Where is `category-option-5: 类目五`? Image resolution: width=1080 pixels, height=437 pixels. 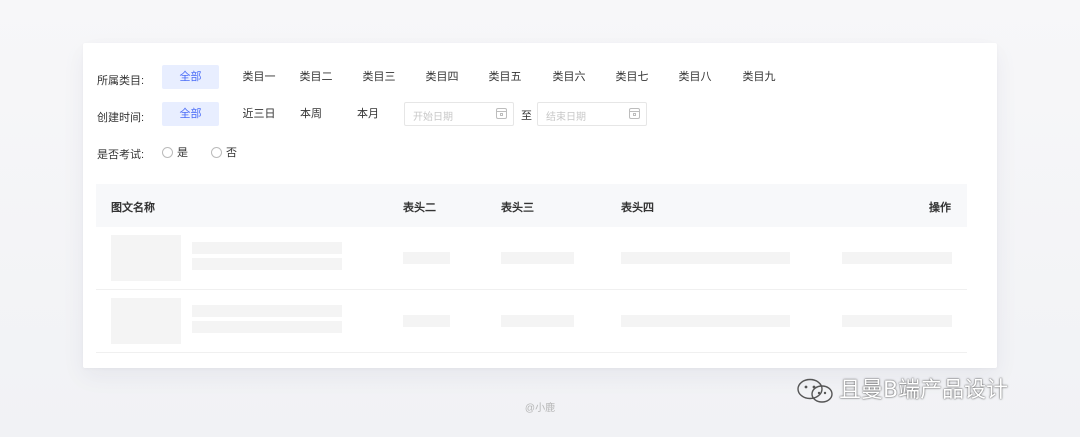 category-option-5: 类目五 is located at coordinates (505, 77).